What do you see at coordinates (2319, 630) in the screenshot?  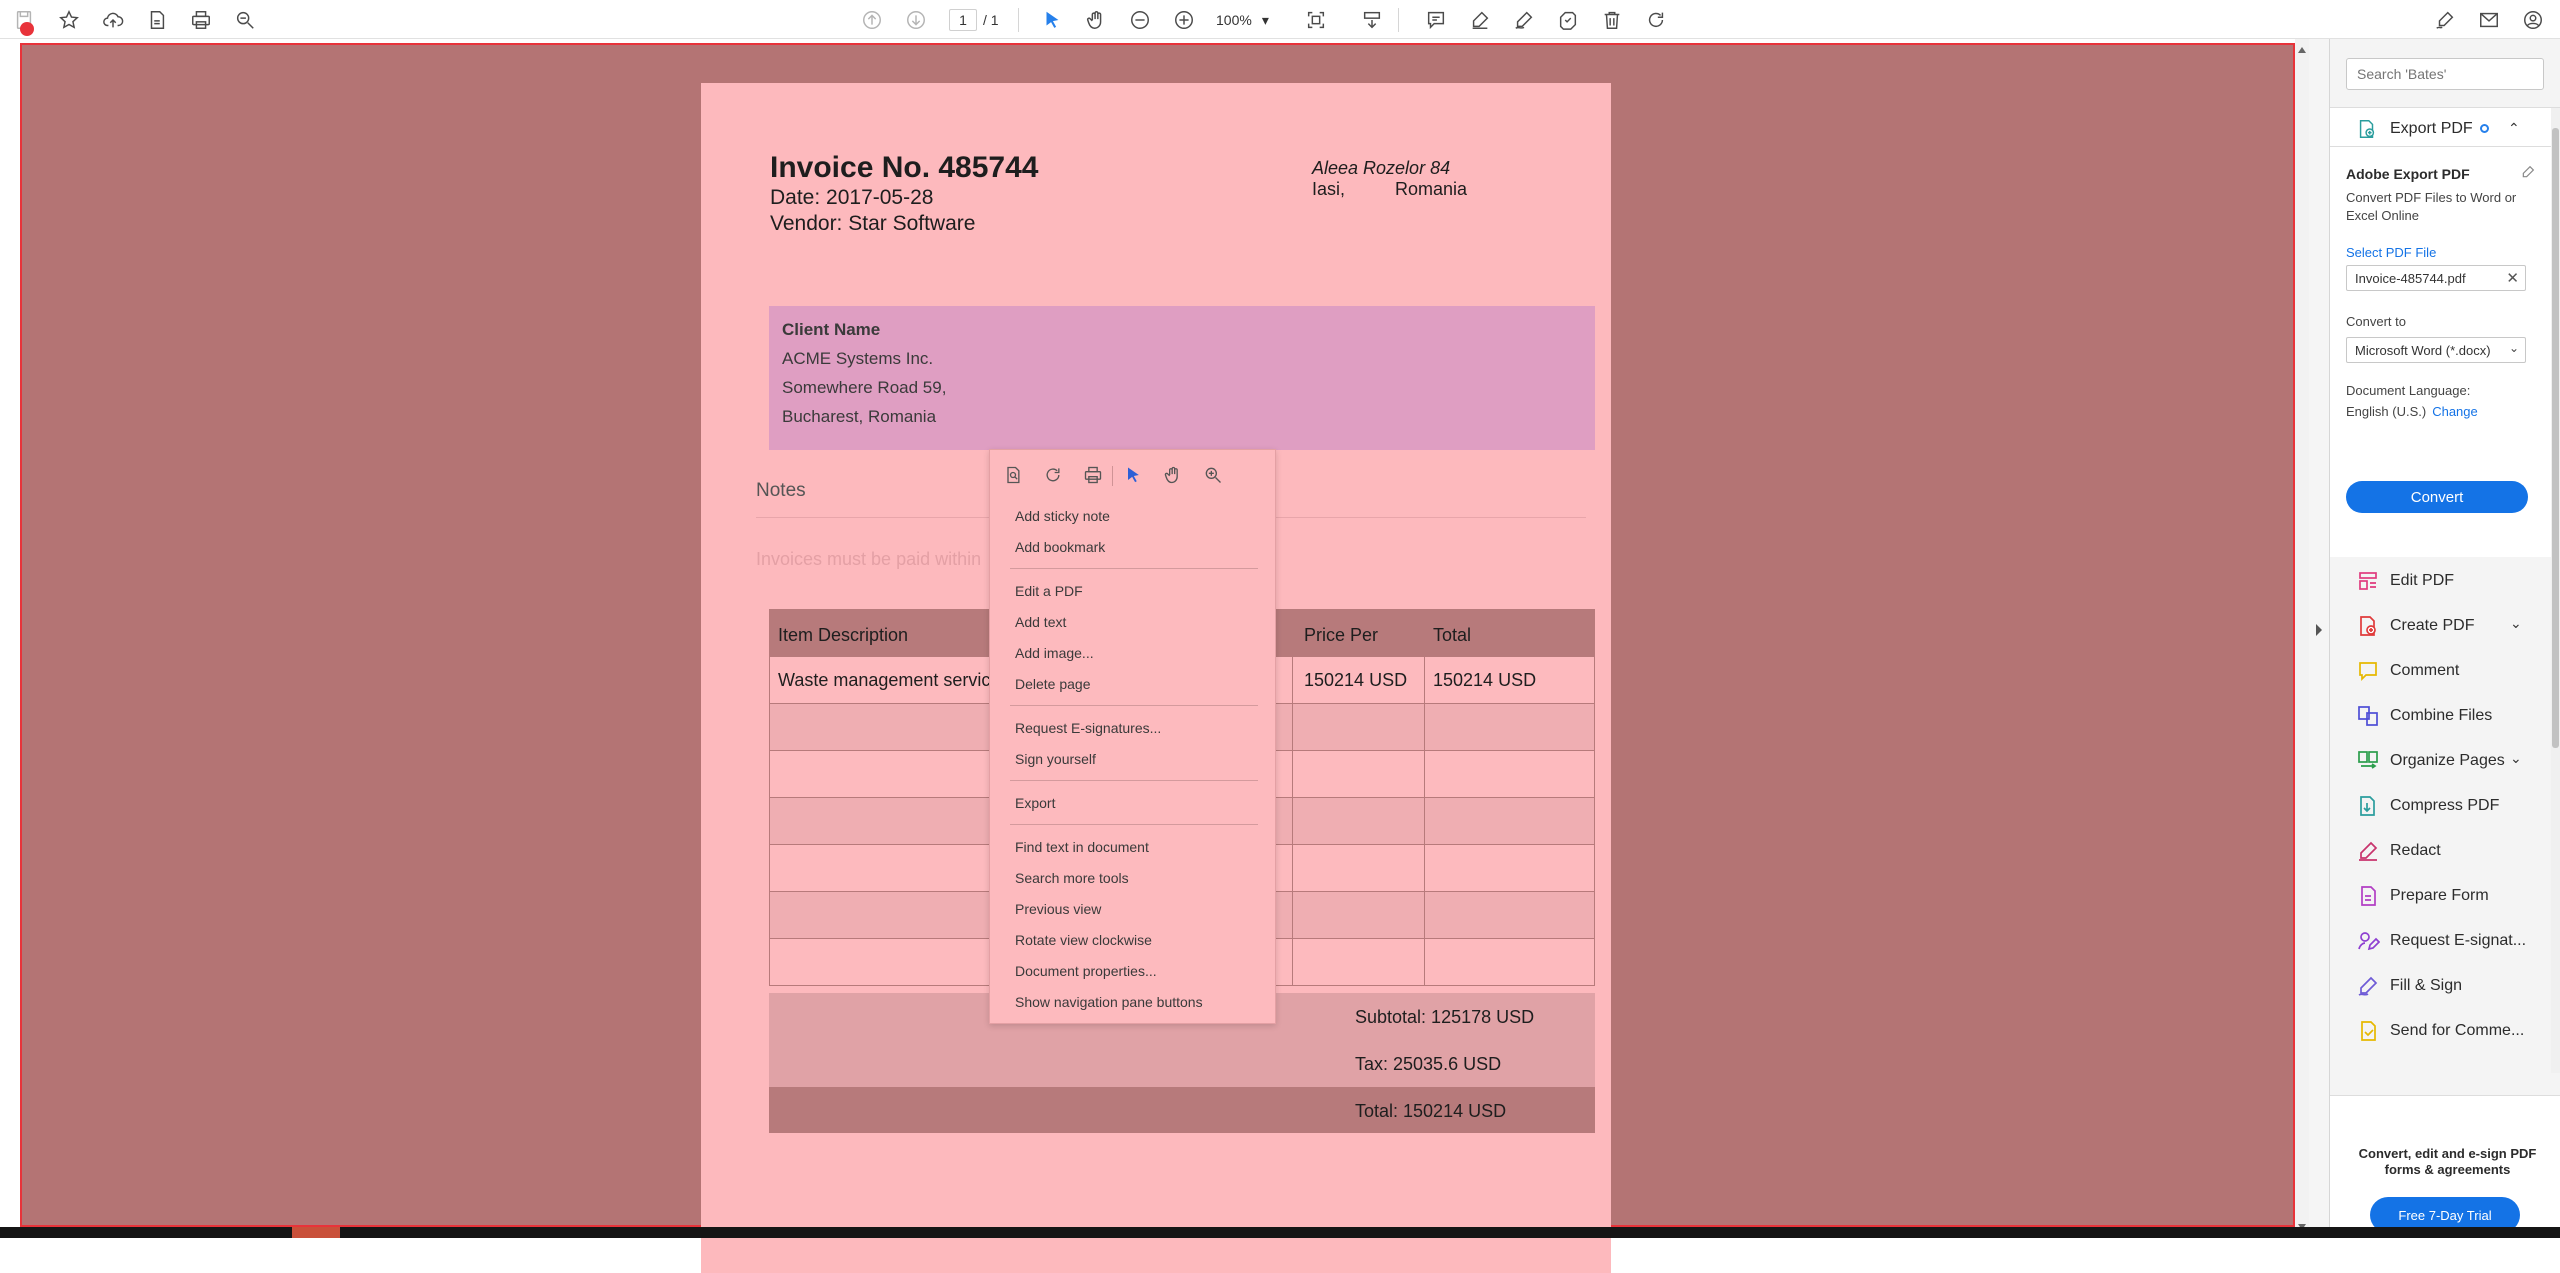 I see `chevron-right-icon` at bounding box center [2319, 630].